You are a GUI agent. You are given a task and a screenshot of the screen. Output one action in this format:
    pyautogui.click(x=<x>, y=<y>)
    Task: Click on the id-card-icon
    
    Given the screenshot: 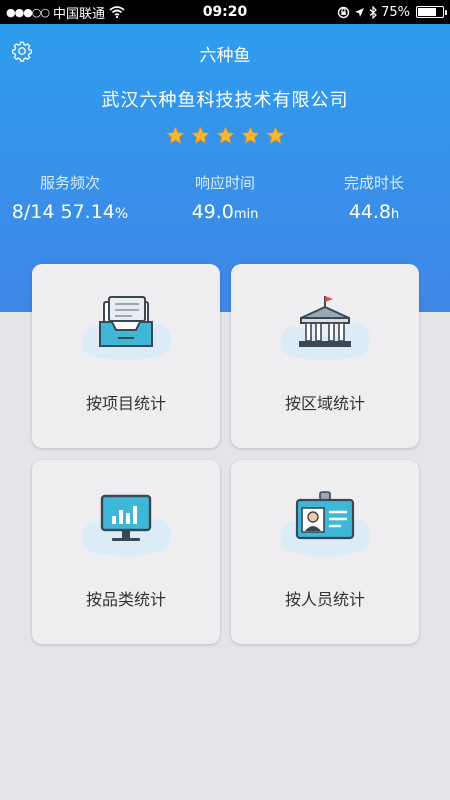 What is the action you would take?
    pyautogui.click(x=325, y=523)
    